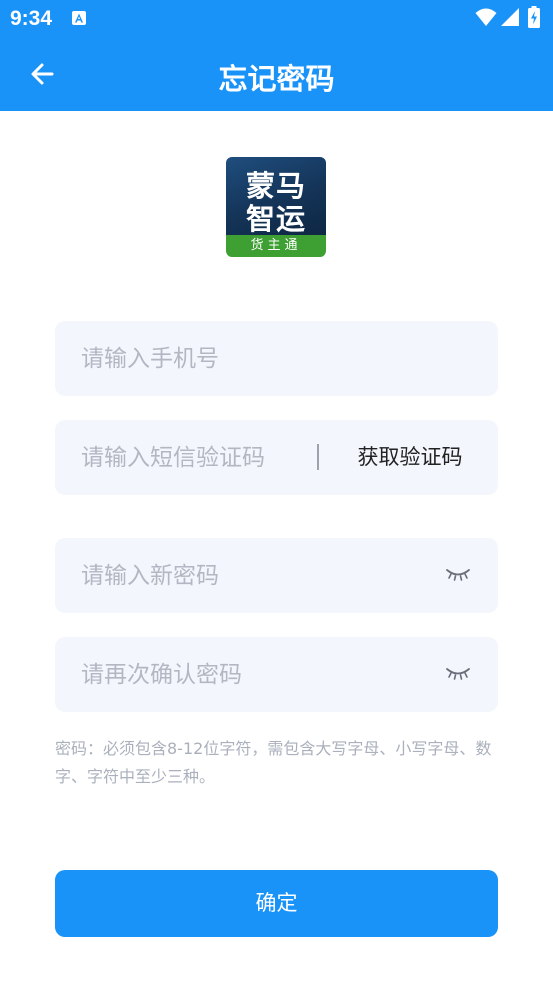  I want to click on sms-code-field: 获取验证码, so click(276, 457).